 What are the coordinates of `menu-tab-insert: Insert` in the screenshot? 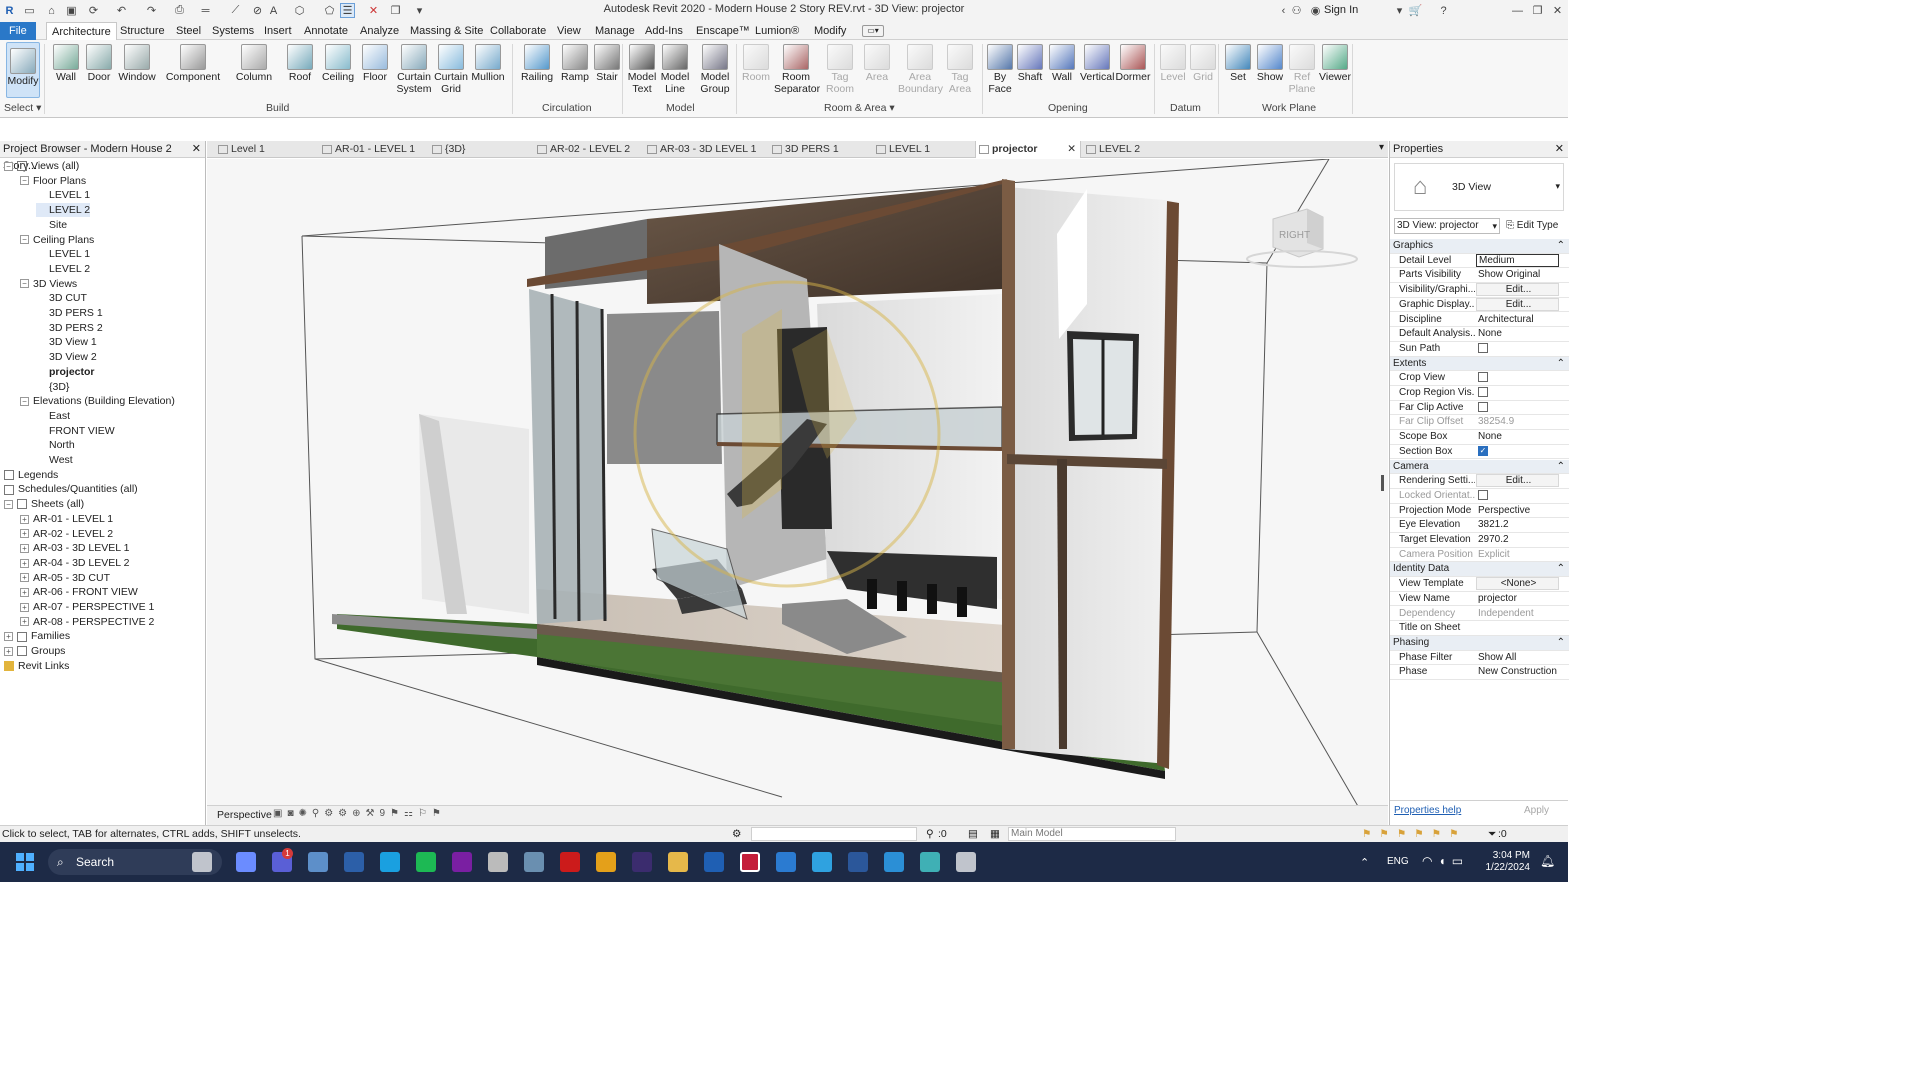 It's located at (278, 31).